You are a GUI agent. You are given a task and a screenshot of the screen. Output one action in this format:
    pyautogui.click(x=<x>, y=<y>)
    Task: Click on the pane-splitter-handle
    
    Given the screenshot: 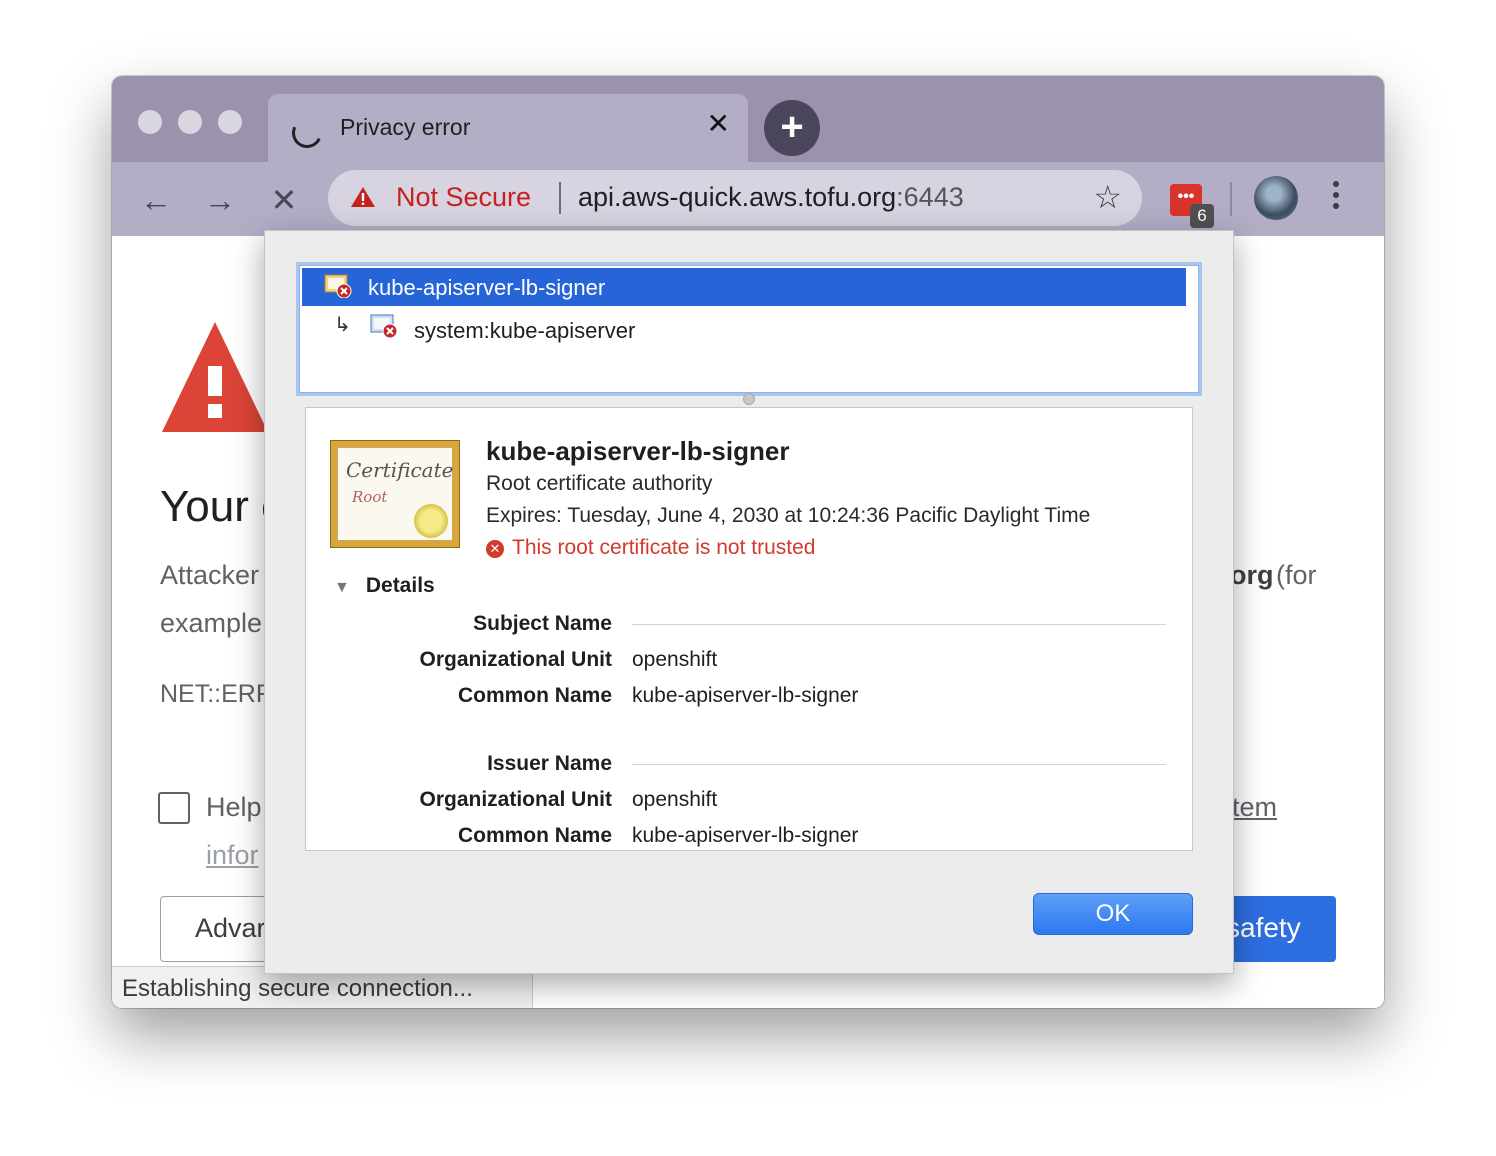 What is the action you would take?
    pyautogui.click(x=749, y=399)
    